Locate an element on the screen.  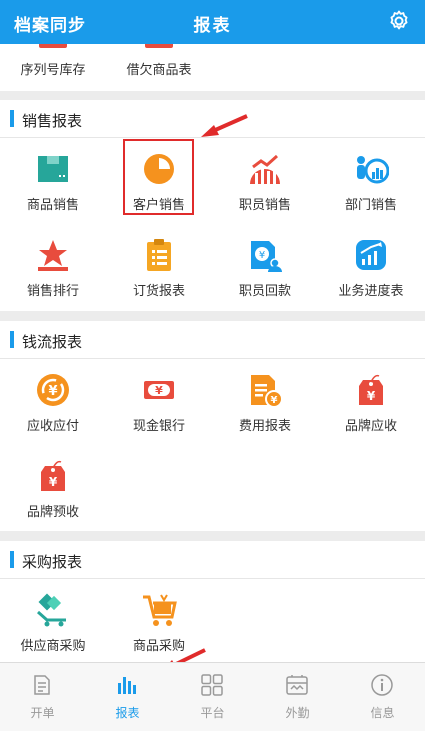
tab-label: 平台 is located at coordinates (212, 713).